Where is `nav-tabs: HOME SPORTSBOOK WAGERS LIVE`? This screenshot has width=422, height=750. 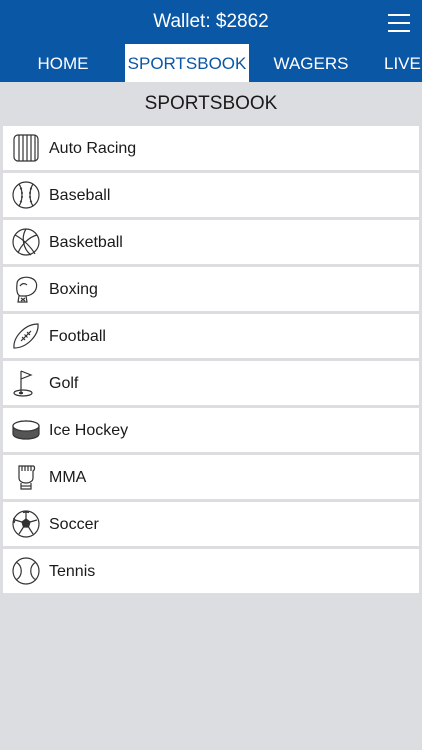 nav-tabs: HOME SPORTSBOOK WAGERS LIVE is located at coordinates (211, 63).